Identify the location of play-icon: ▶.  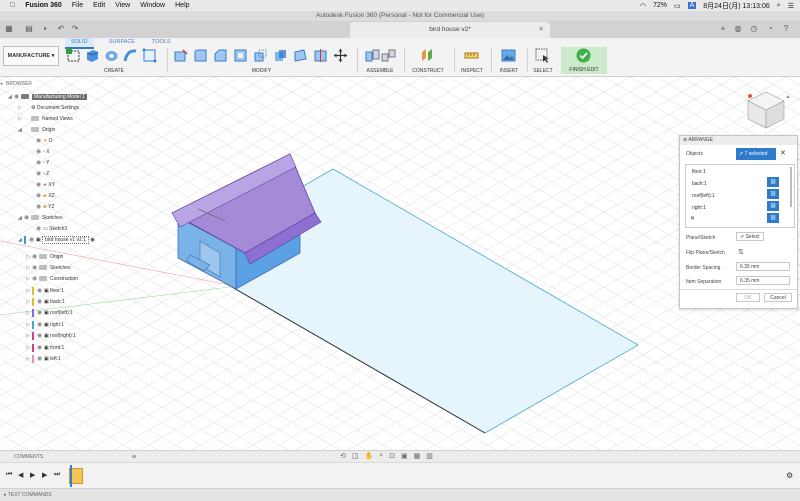
(32, 475).